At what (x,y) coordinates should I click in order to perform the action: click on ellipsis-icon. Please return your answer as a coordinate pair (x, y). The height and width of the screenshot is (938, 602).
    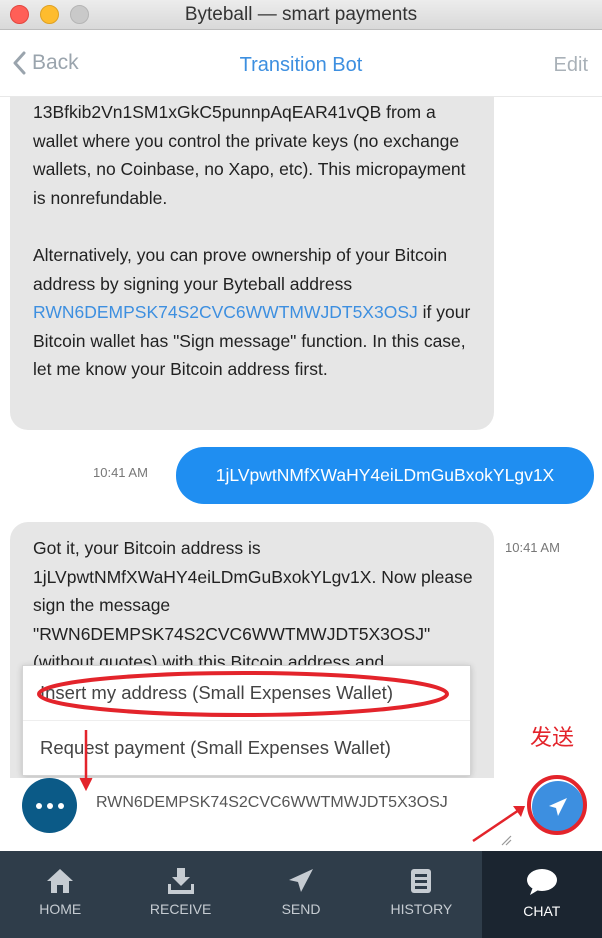
    Looking at the image, I should click on (49, 805).